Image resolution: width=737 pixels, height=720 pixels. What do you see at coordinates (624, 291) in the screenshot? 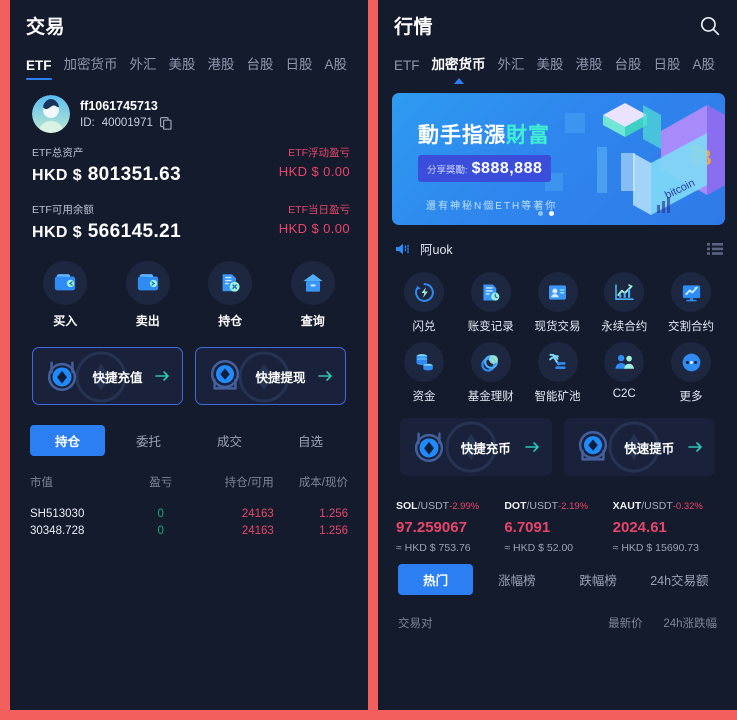
I see `perpetual-chart-icon` at bounding box center [624, 291].